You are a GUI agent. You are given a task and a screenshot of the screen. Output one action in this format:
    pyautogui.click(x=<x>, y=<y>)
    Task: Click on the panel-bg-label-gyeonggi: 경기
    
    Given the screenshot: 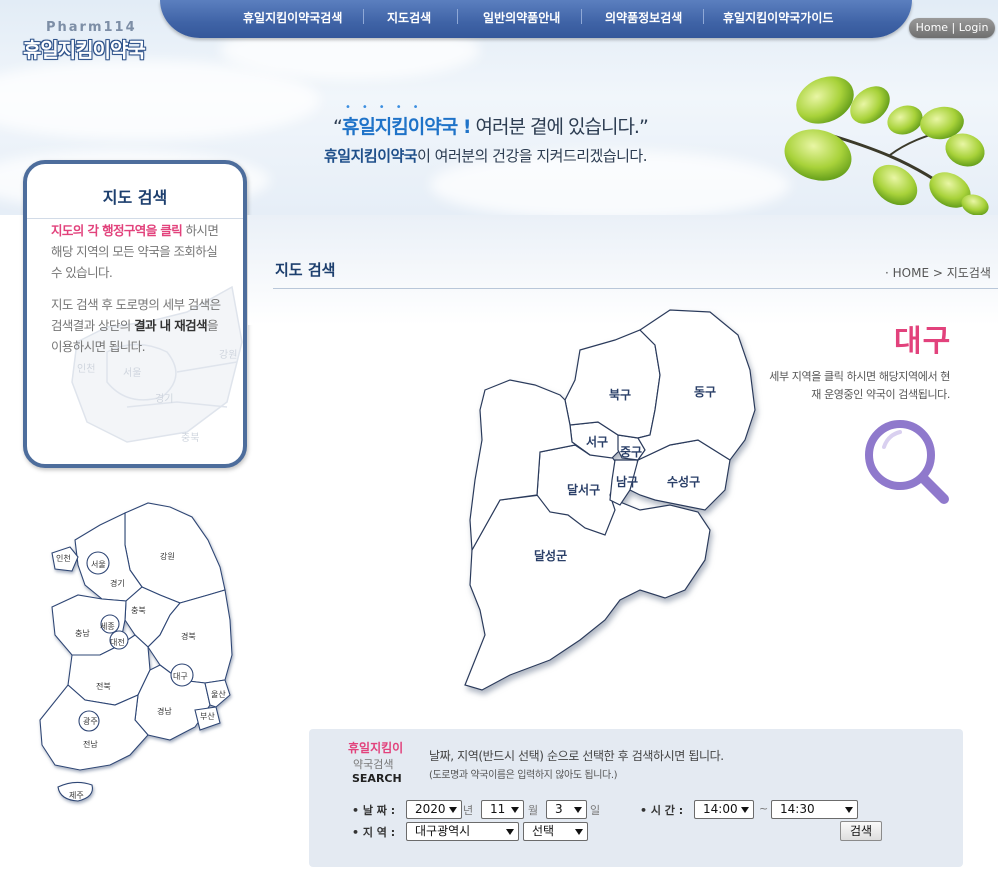 What is the action you would take?
    pyautogui.click(x=164, y=399)
    